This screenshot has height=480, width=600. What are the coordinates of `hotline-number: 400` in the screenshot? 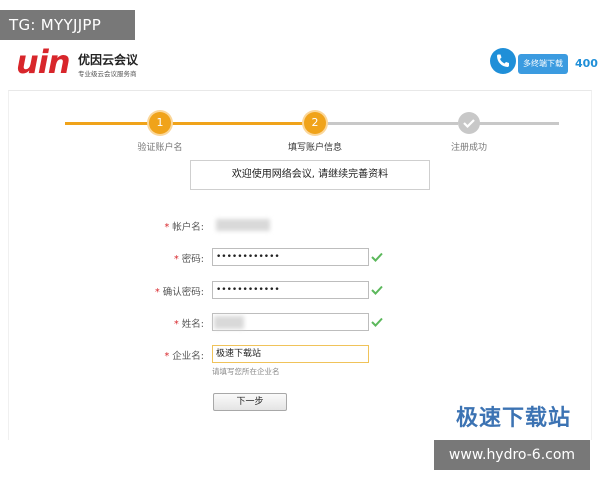 It's located at (586, 63).